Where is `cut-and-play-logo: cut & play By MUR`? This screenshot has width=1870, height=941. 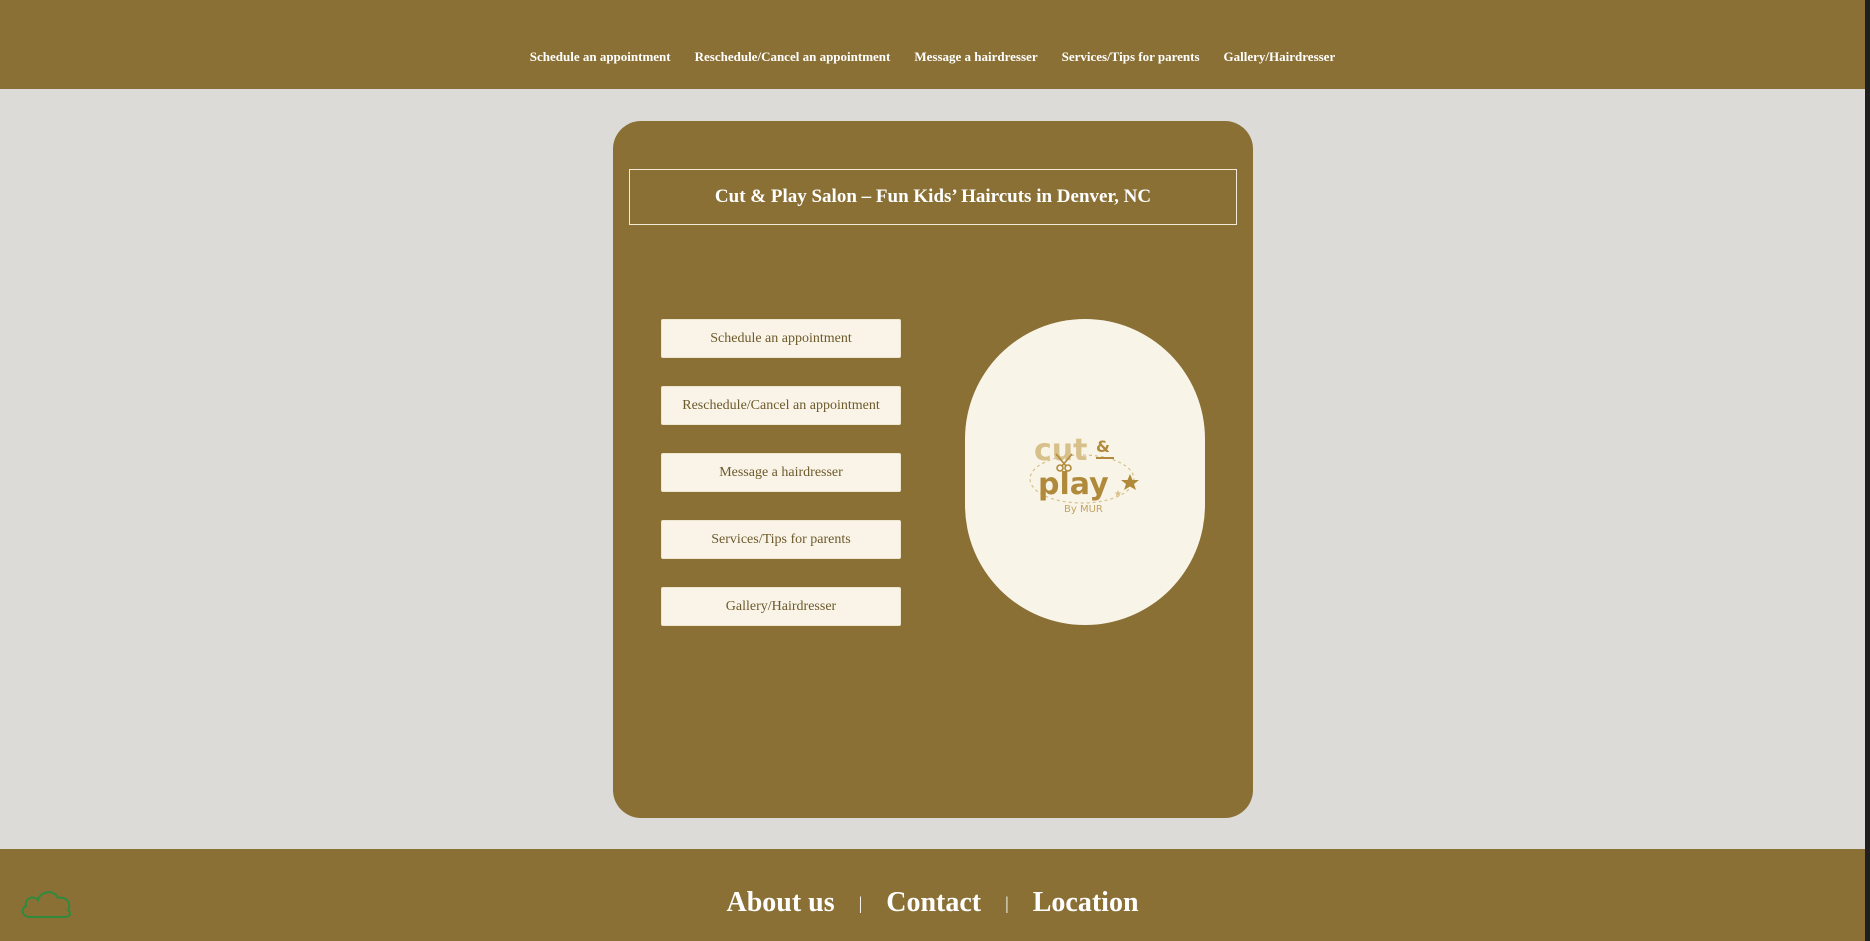 cut-and-play-logo: cut & play By MUR is located at coordinates (1084, 474).